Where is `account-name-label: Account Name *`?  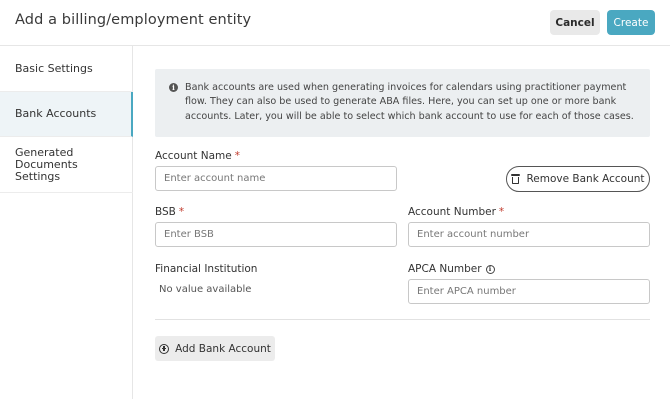
account-name-label: Account Name * is located at coordinates (197, 156).